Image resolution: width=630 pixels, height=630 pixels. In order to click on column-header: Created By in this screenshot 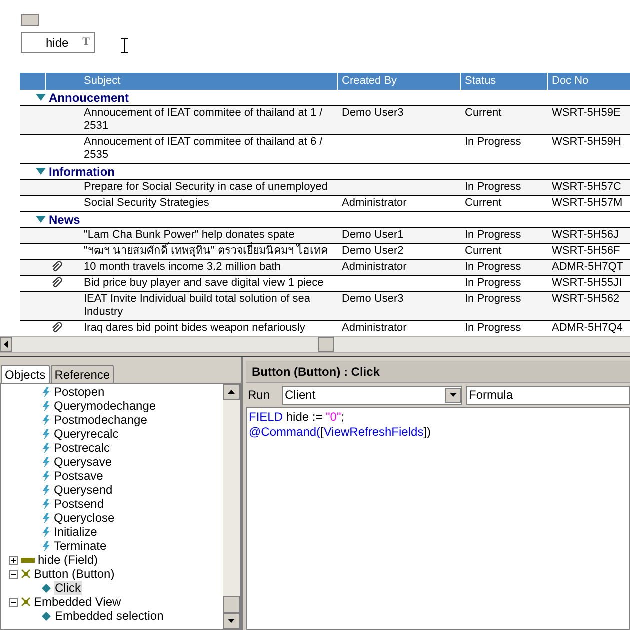, I will do `click(399, 81)`.